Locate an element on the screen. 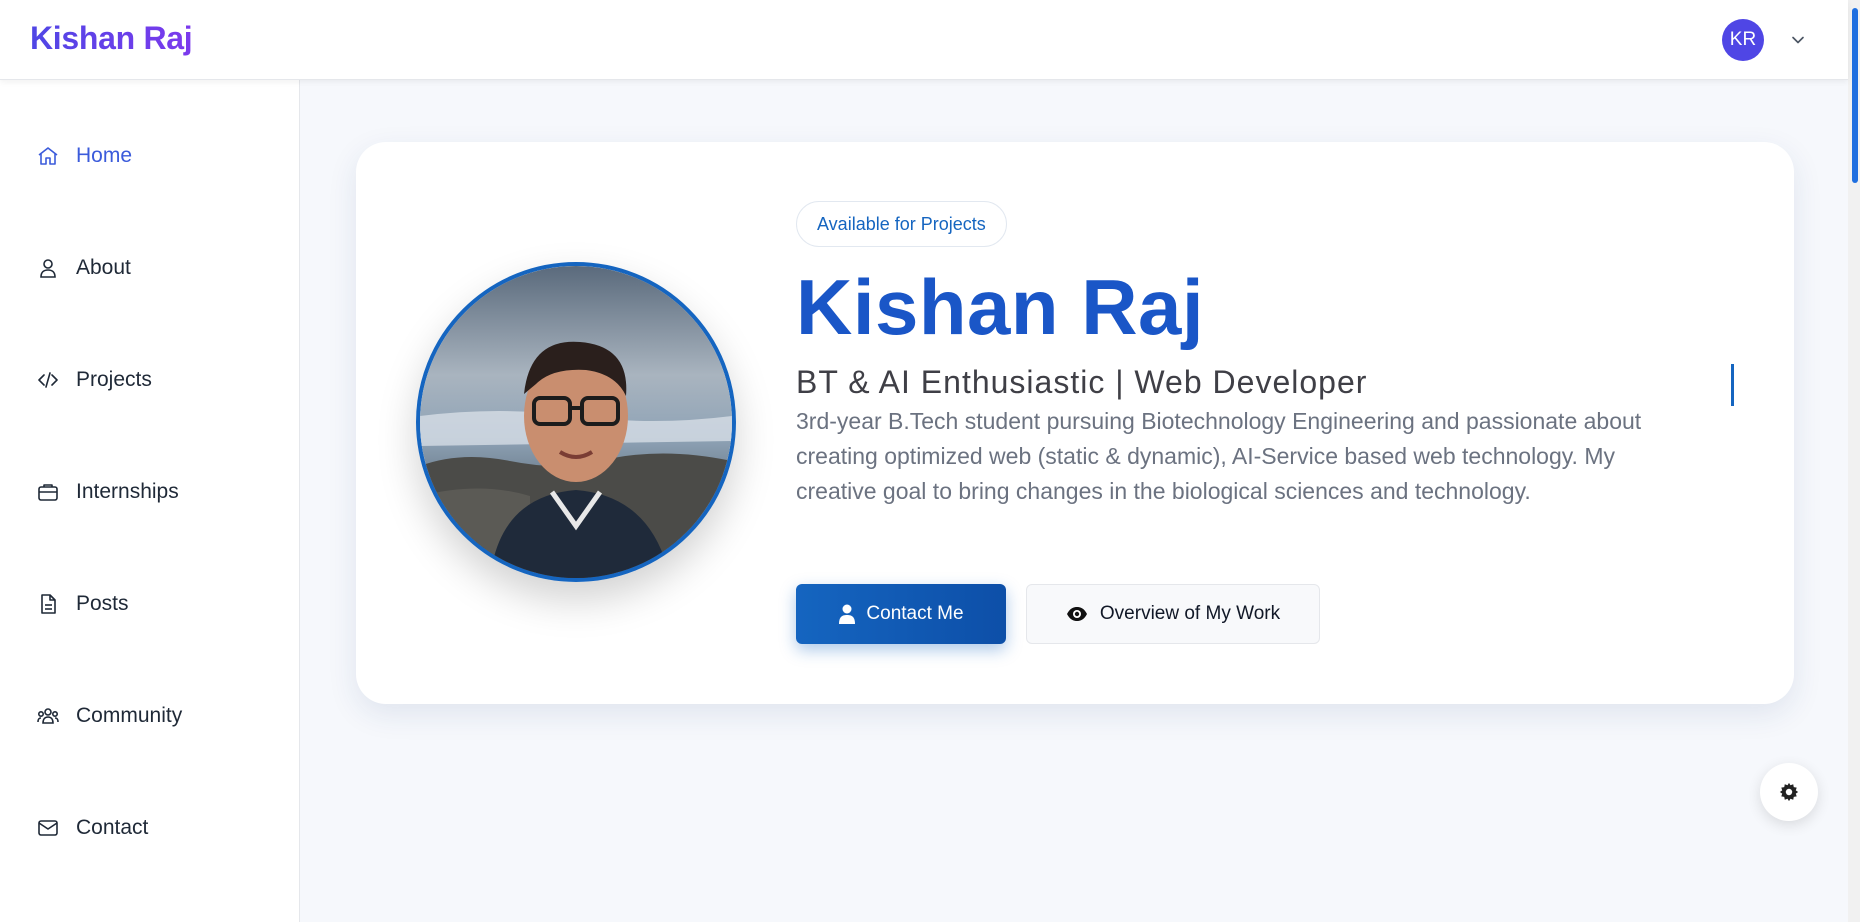 The width and height of the screenshot is (1860, 922). chevron-down-icon is located at coordinates (1798, 40).